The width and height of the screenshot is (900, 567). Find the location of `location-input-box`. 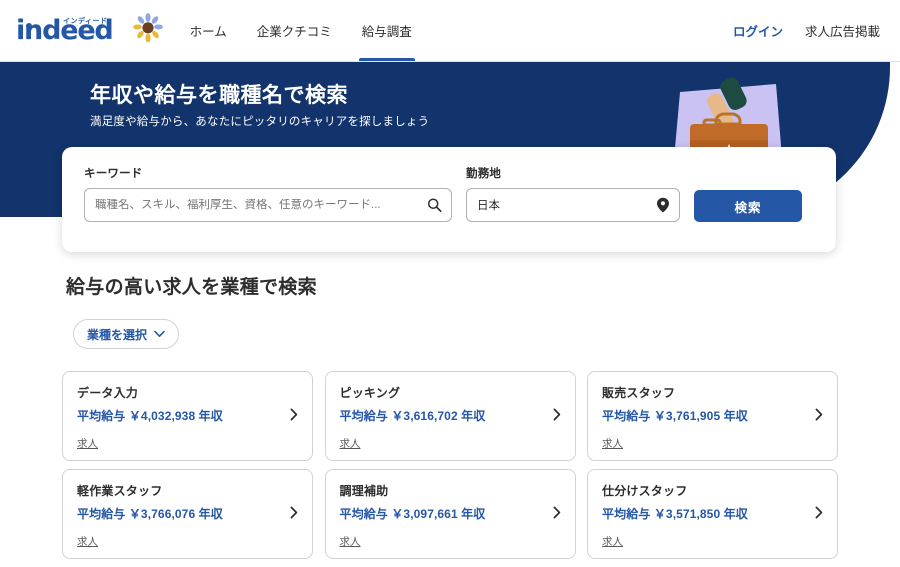

location-input-box is located at coordinates (573, 205).